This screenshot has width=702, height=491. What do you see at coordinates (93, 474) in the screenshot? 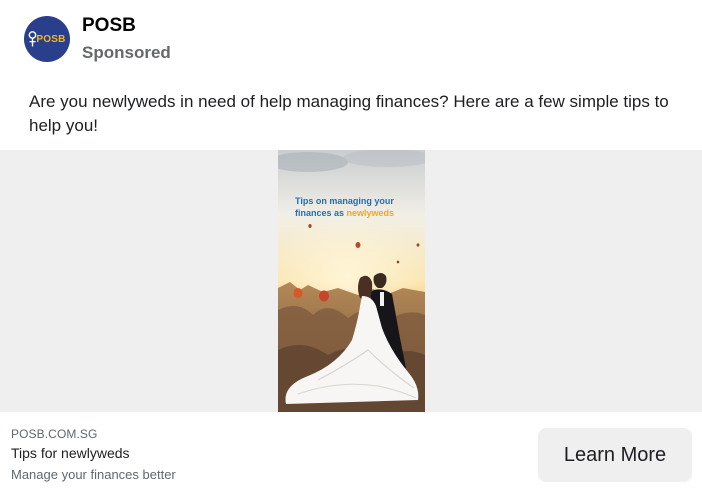
I see `link-description: Manage your finances better` at bounding box center [93, 474].